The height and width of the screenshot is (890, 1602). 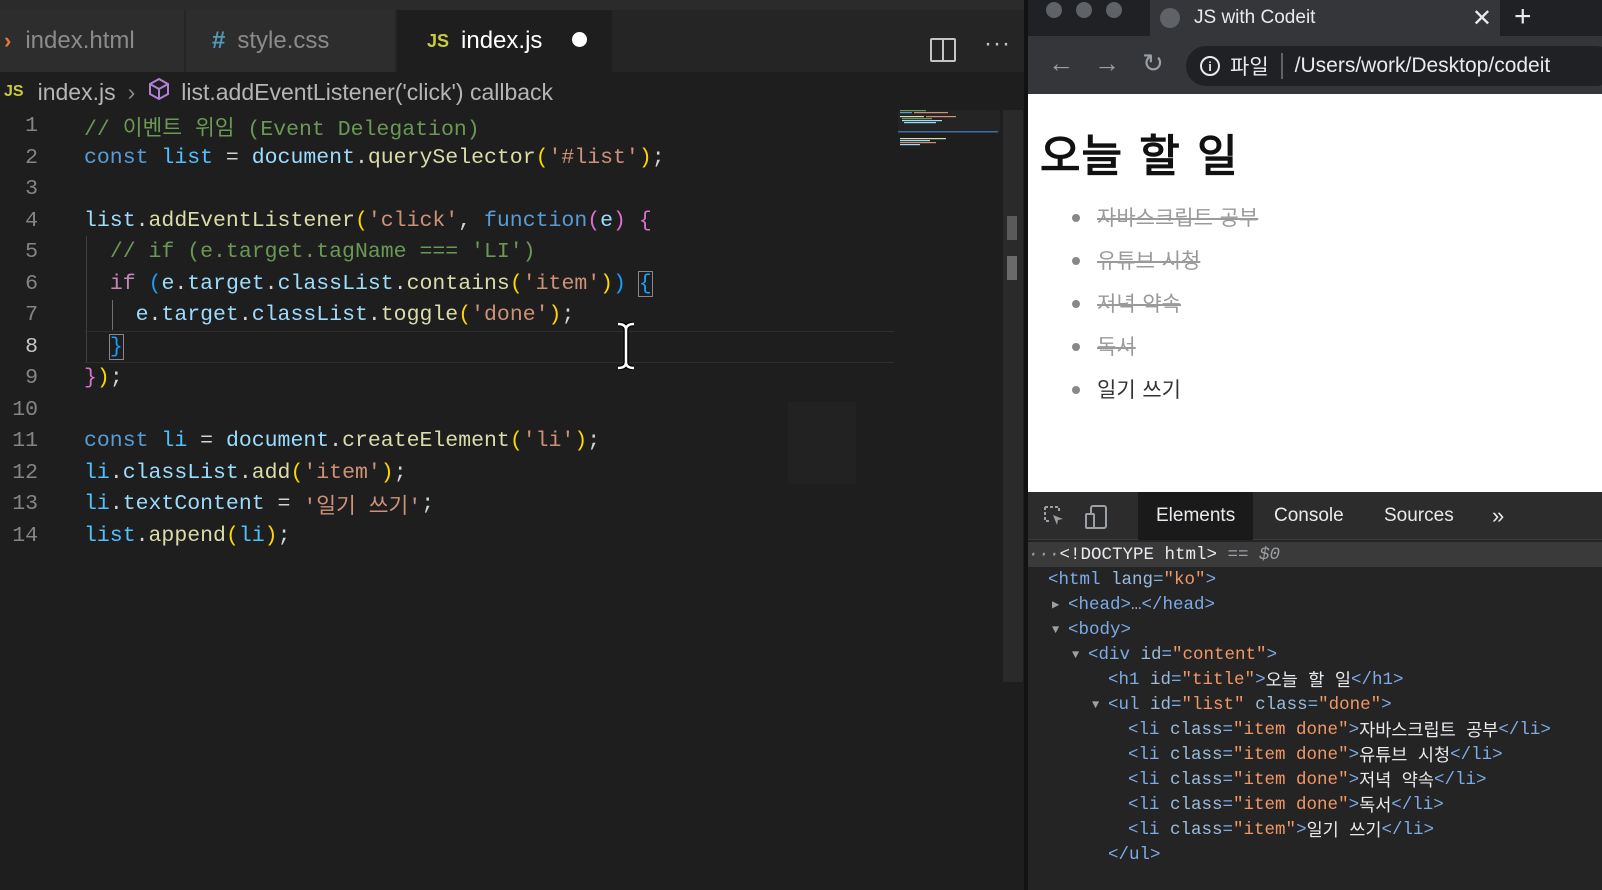 What do you see at coordinates (97, 472) in the screenshot?
I see `code-token: li` at bounding box center [97, 472].